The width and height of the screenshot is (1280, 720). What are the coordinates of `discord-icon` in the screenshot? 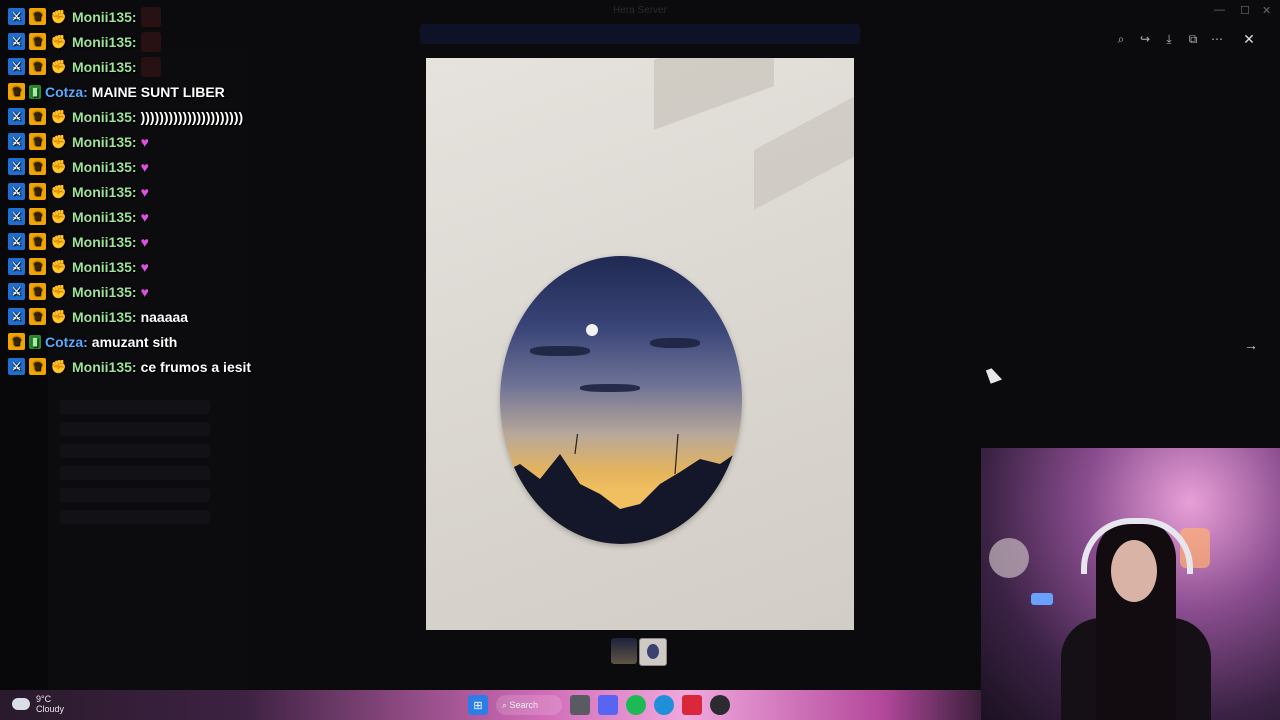 It's located at (608, 705).